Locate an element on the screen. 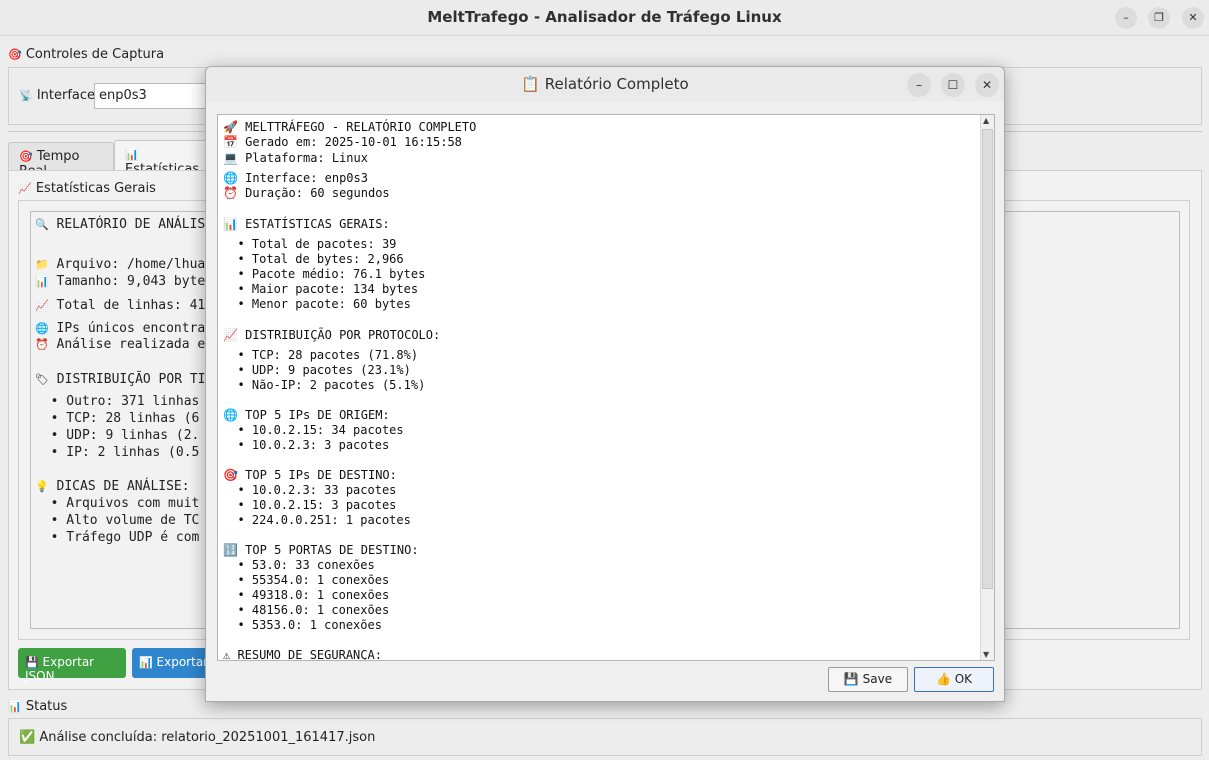  report-line: • Menor pacote: 60 bytes is located at coordinates (317, 304).